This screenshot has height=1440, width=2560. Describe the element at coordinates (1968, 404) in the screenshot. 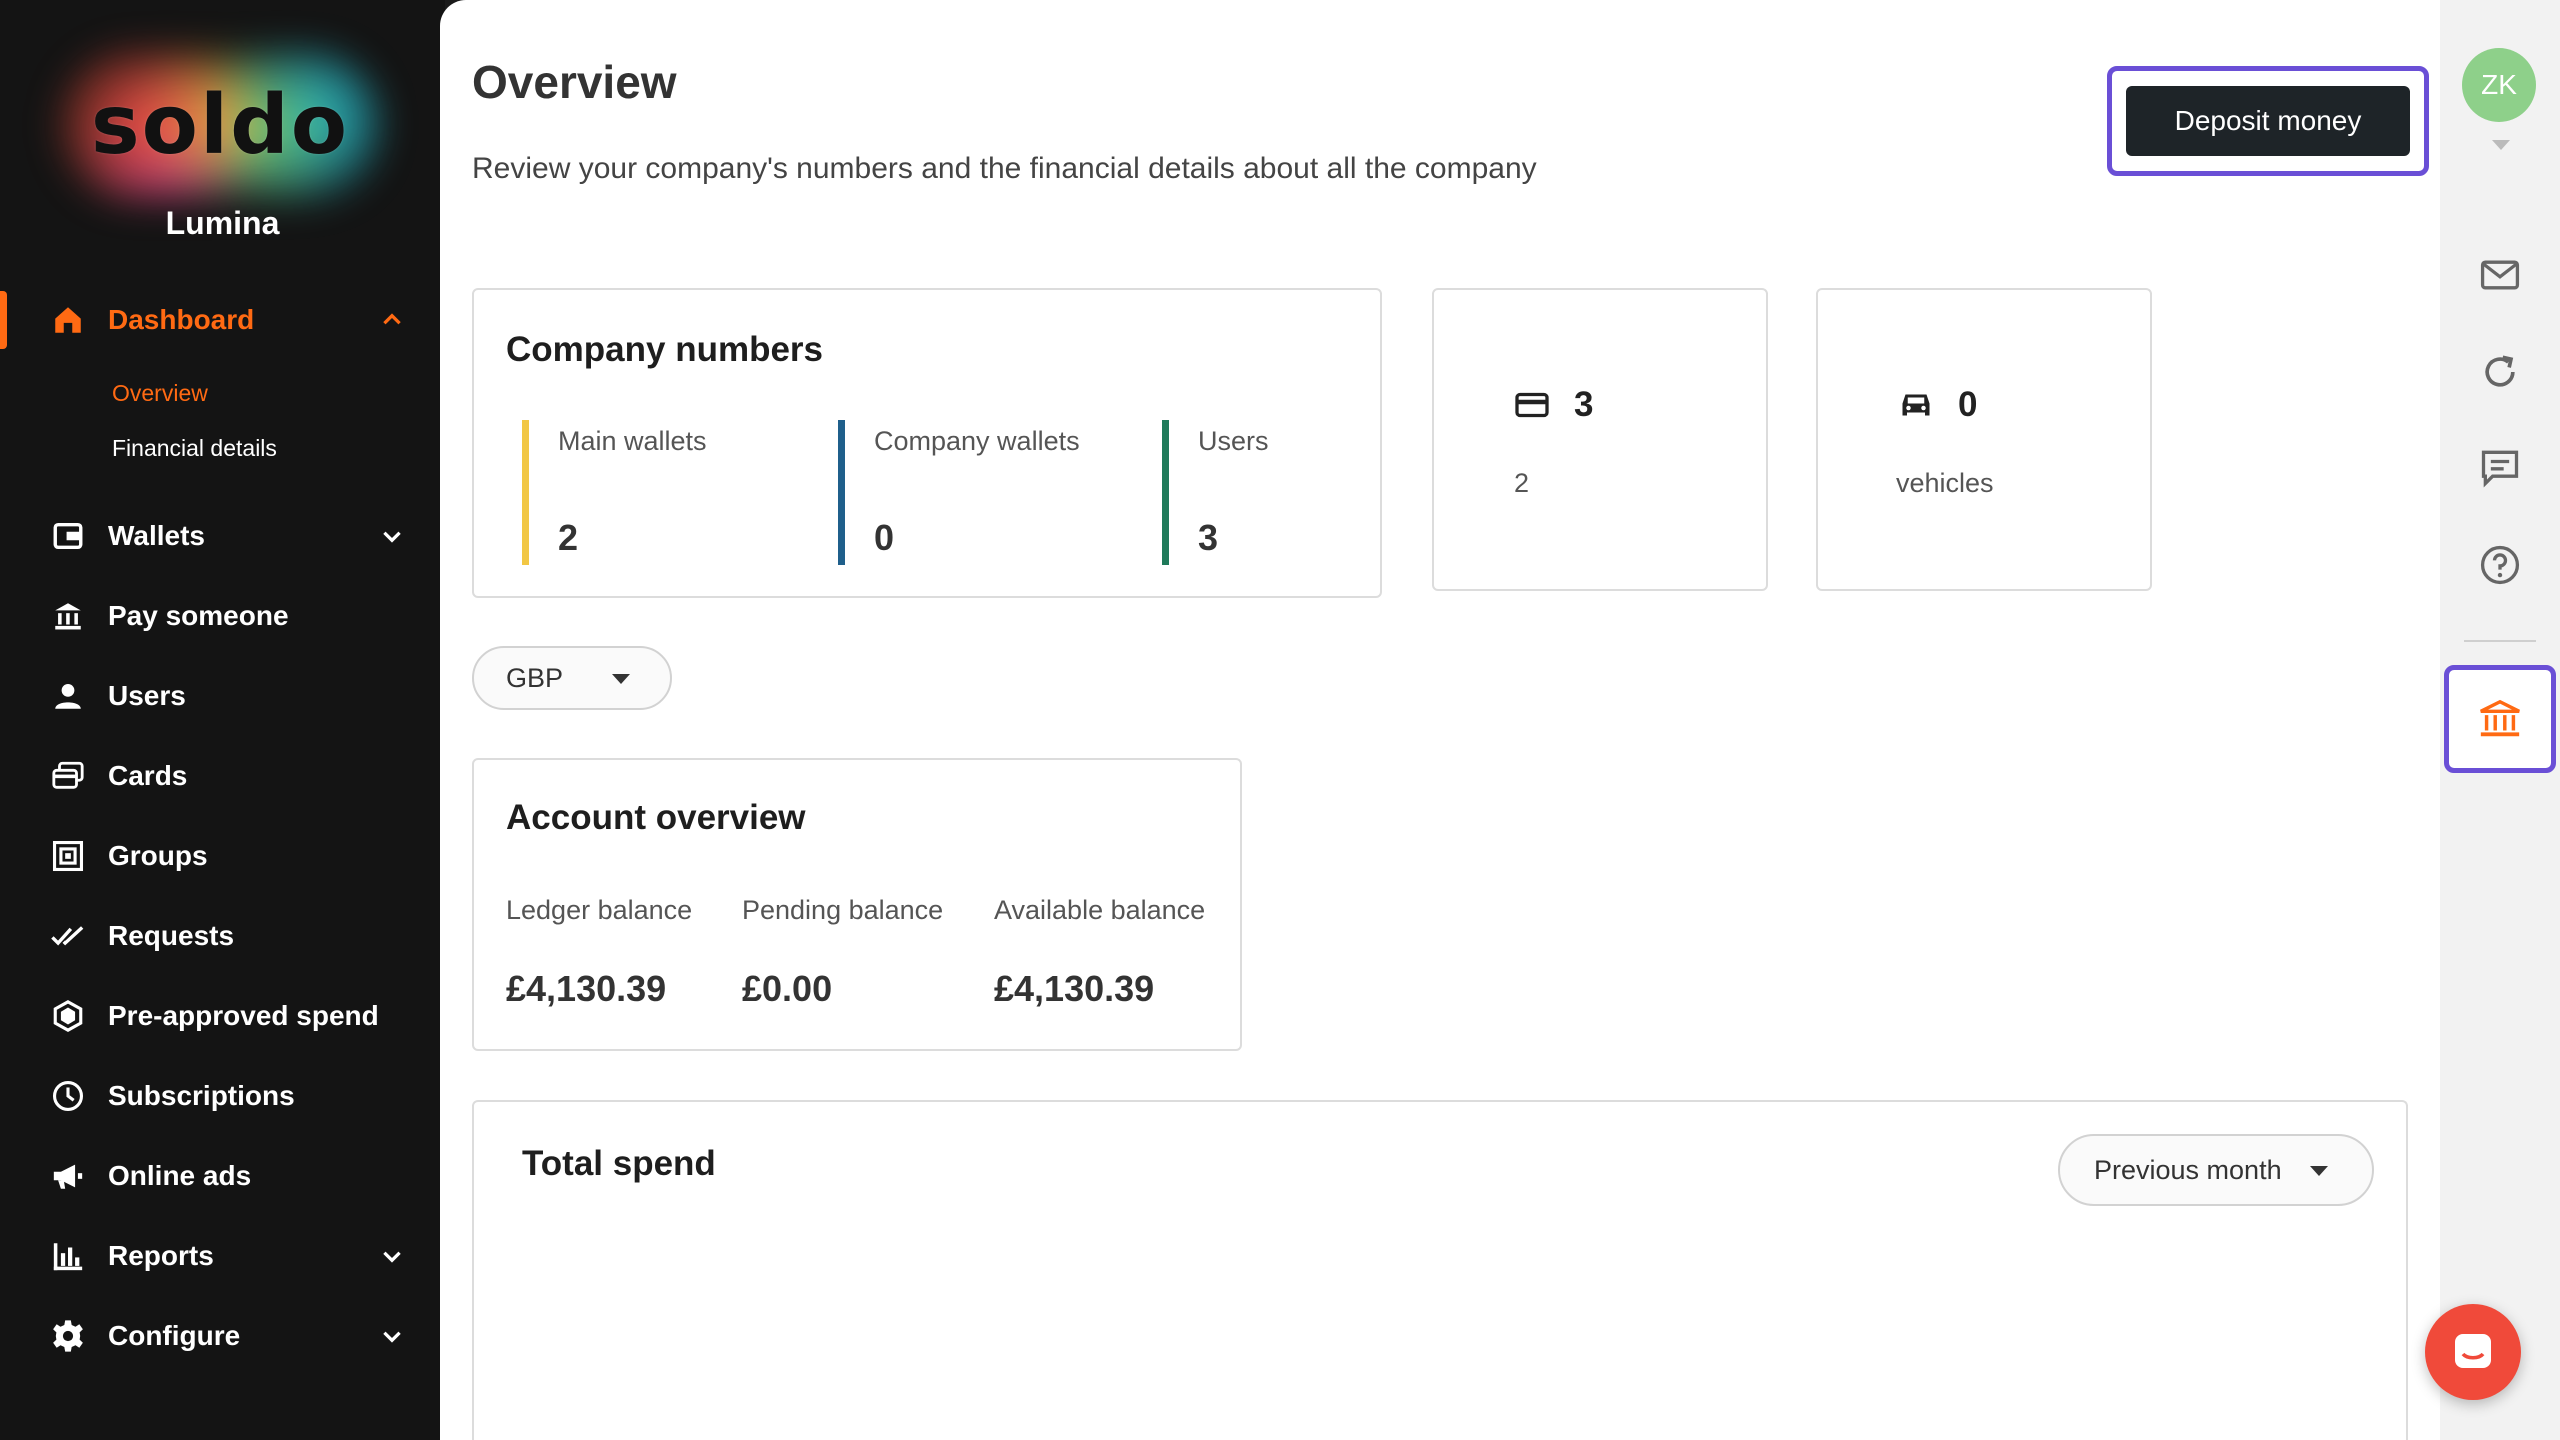

I see `vehicles-count: 0` at that location.